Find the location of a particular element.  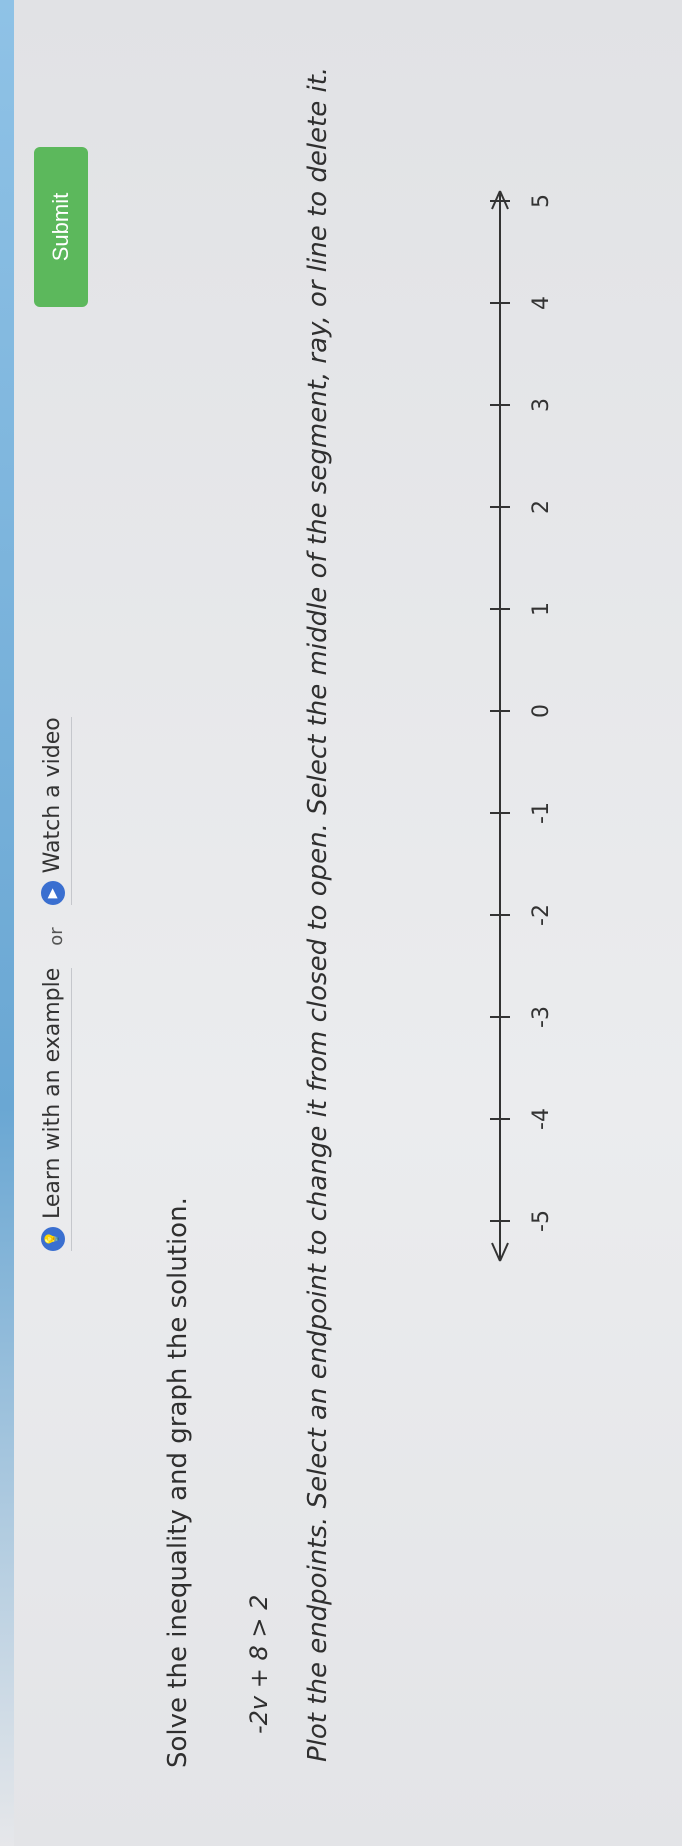

submit-button: Submit is located at coordinates (61, 227).